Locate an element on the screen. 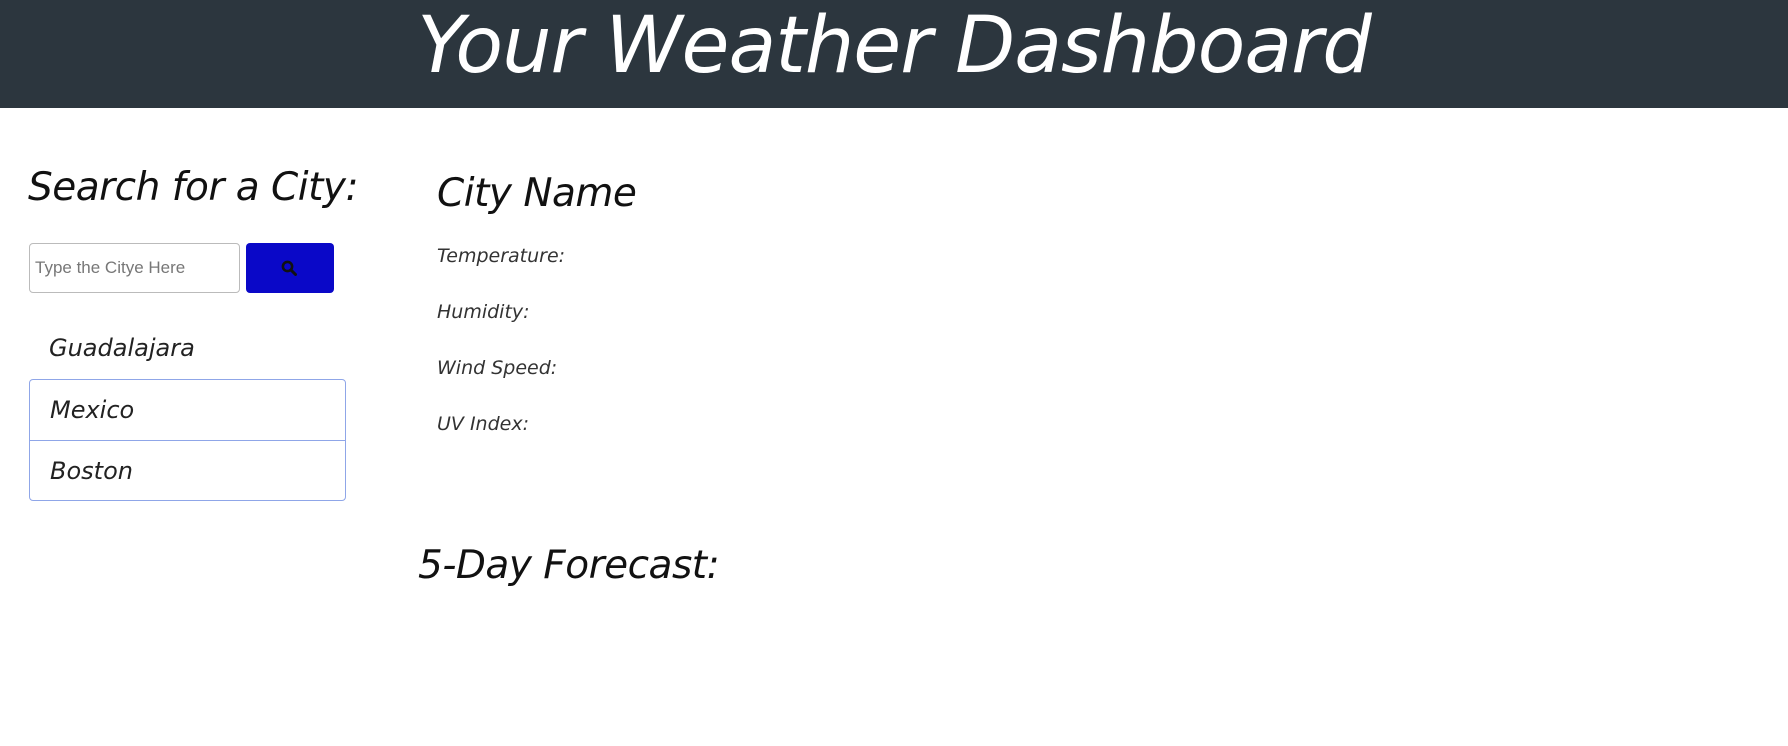 This screenshot has height=746, width=1788. city-name-heading: City Name is located at coordinates (537, 193).